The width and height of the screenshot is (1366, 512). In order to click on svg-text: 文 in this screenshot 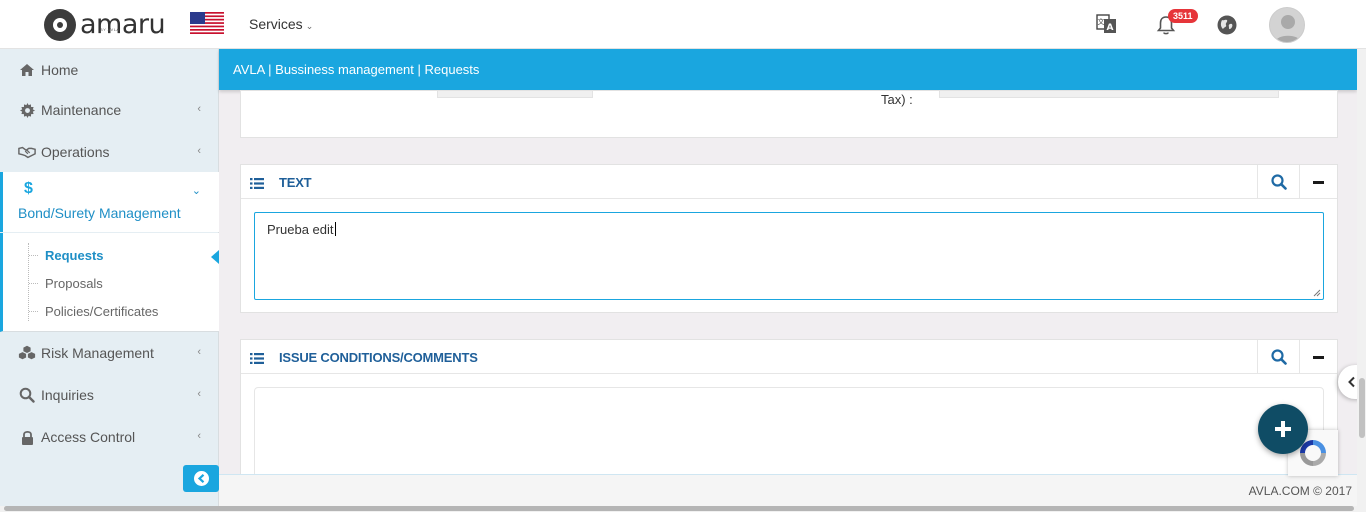, I will do `click(1101, 21)`.